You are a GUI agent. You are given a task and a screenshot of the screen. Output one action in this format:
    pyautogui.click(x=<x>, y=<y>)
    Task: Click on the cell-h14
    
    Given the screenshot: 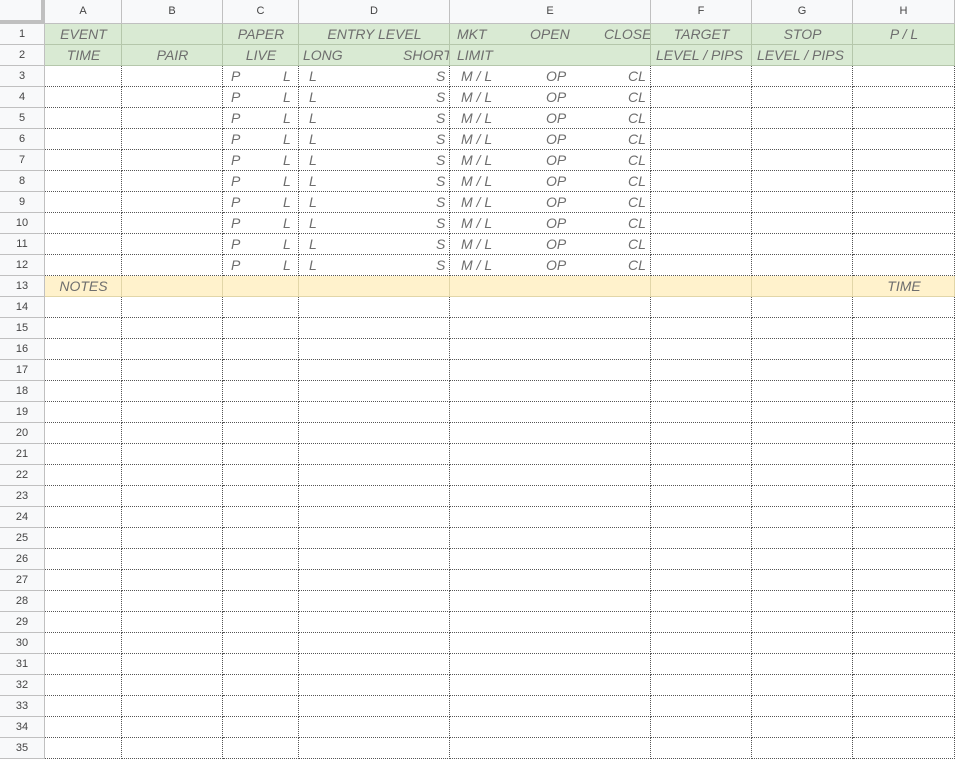 What is the action you would take?
    pyautogui.click(x=904, y=307)
    